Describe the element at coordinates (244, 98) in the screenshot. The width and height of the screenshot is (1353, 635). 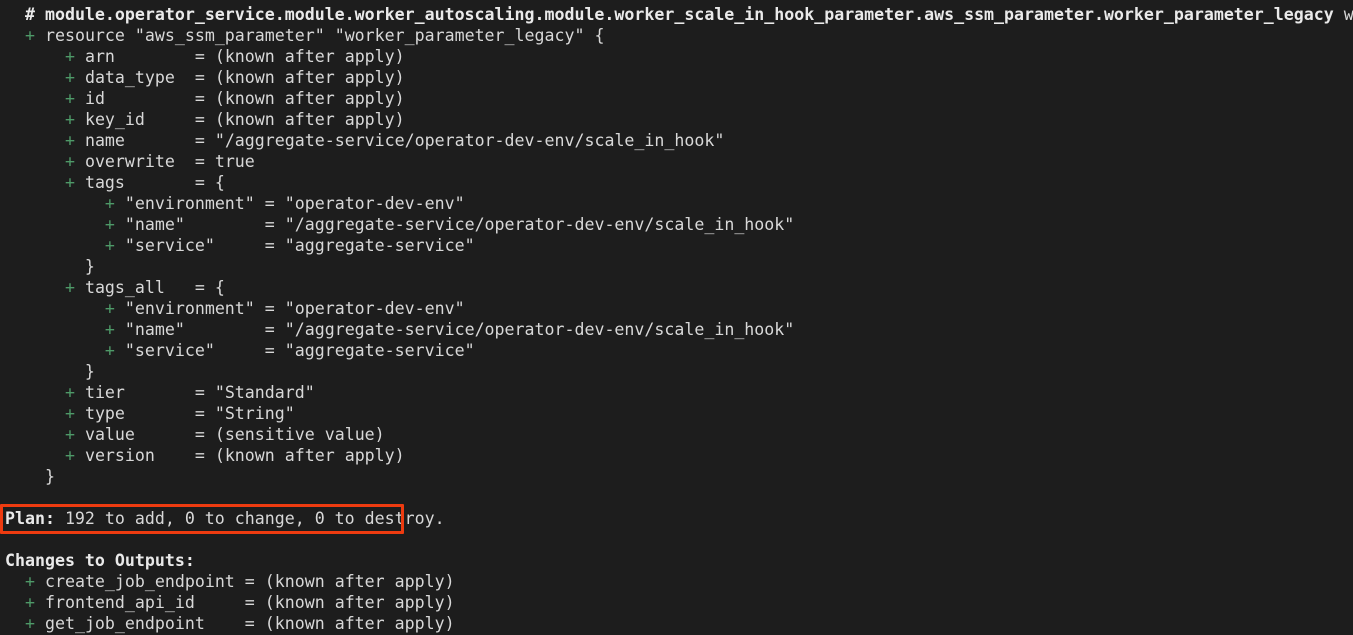
I see `attribute-text: id = (known after apply)` at that location.